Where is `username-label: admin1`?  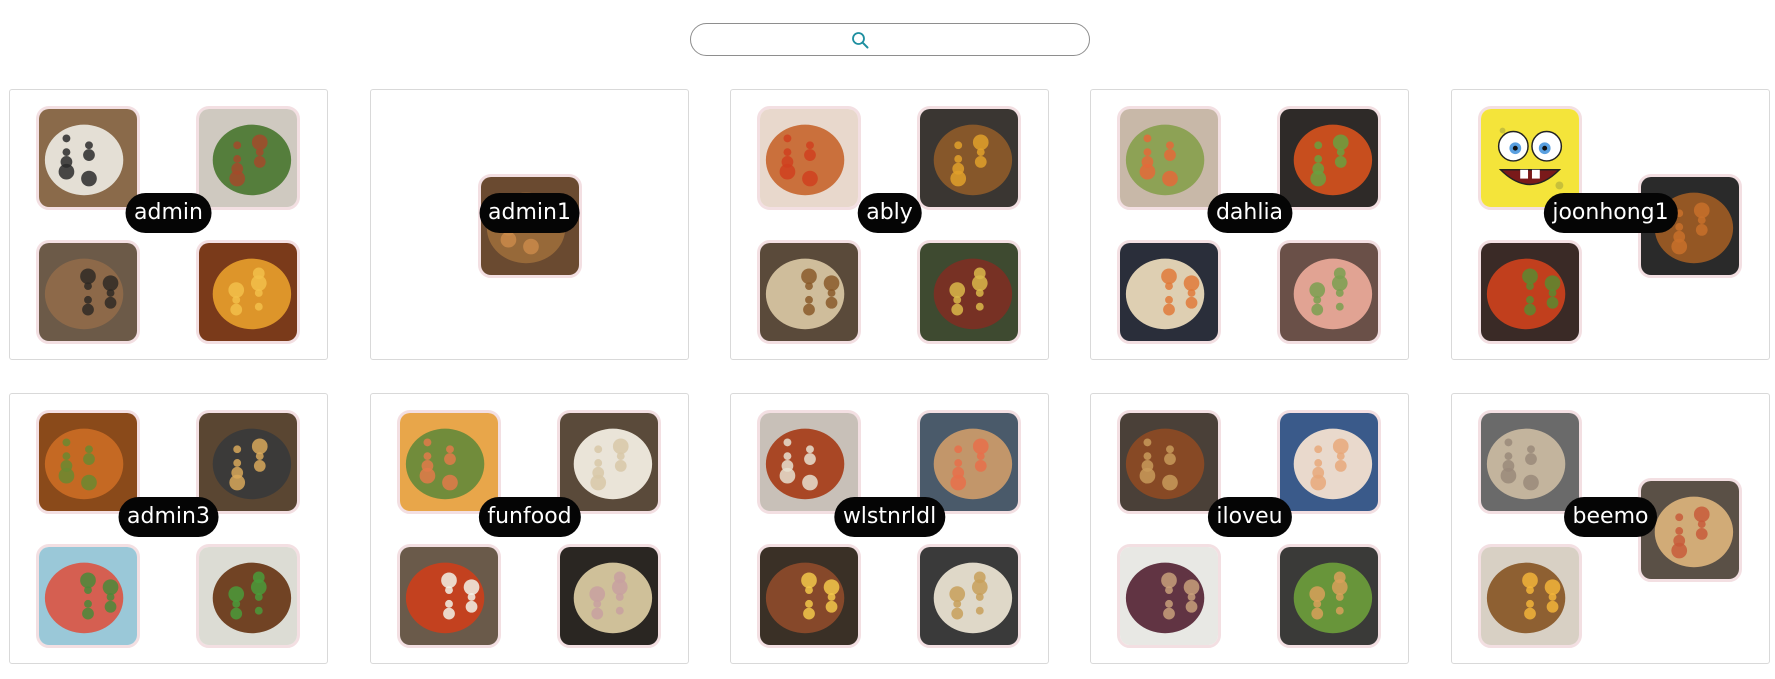
username-label: admin1 is located at coordinates (529, 213).